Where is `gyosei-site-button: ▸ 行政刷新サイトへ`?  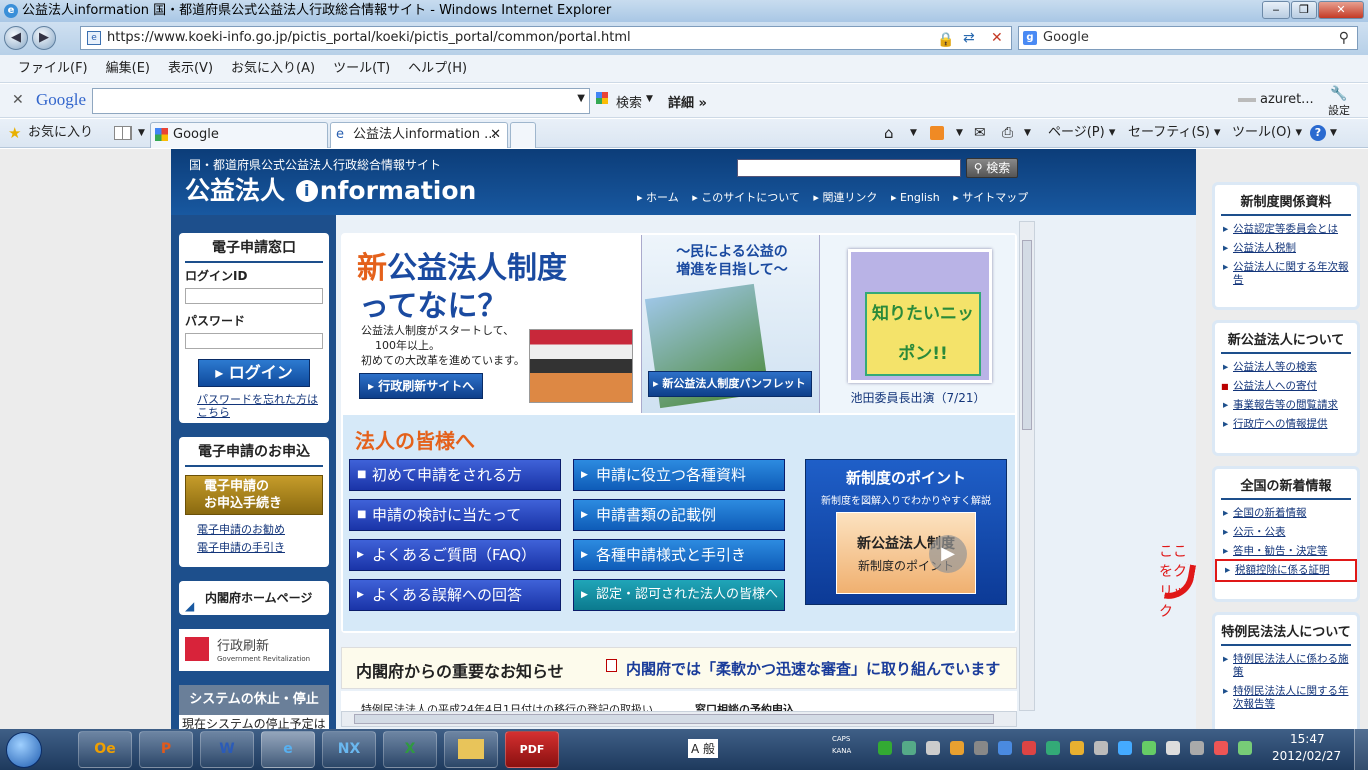 gyosei-site-button: ▸ 行政刷新サイトへ is located at coordinates (421, 386).